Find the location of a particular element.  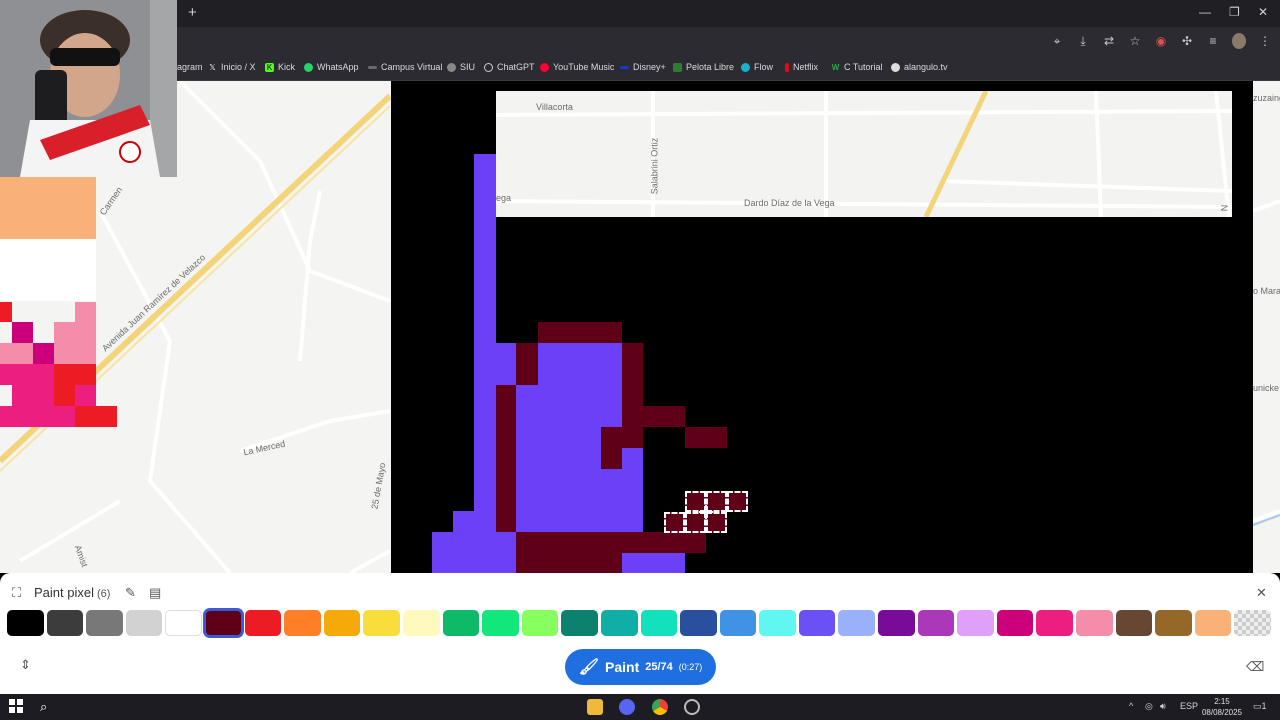

bookmark-campus-virtual: Campus Virtual is located at coordinates (405, 67).